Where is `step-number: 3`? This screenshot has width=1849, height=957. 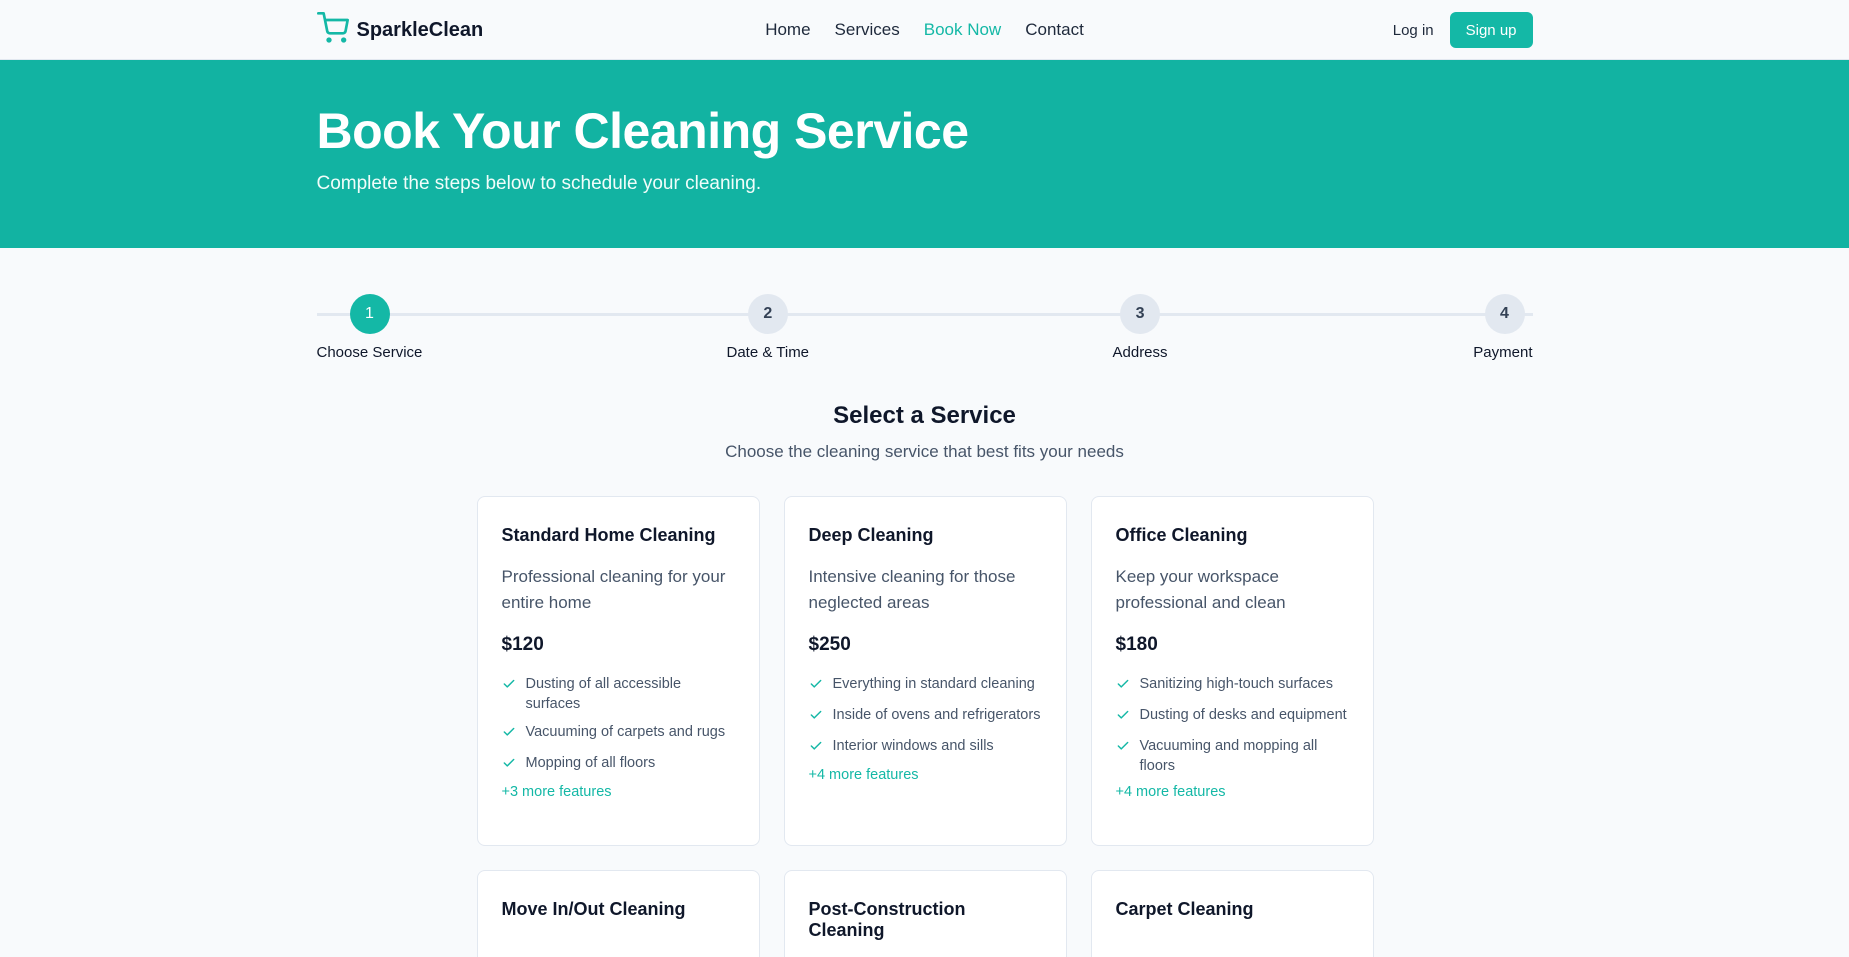
step-number: 3 is located at coordinates (1140, 314).